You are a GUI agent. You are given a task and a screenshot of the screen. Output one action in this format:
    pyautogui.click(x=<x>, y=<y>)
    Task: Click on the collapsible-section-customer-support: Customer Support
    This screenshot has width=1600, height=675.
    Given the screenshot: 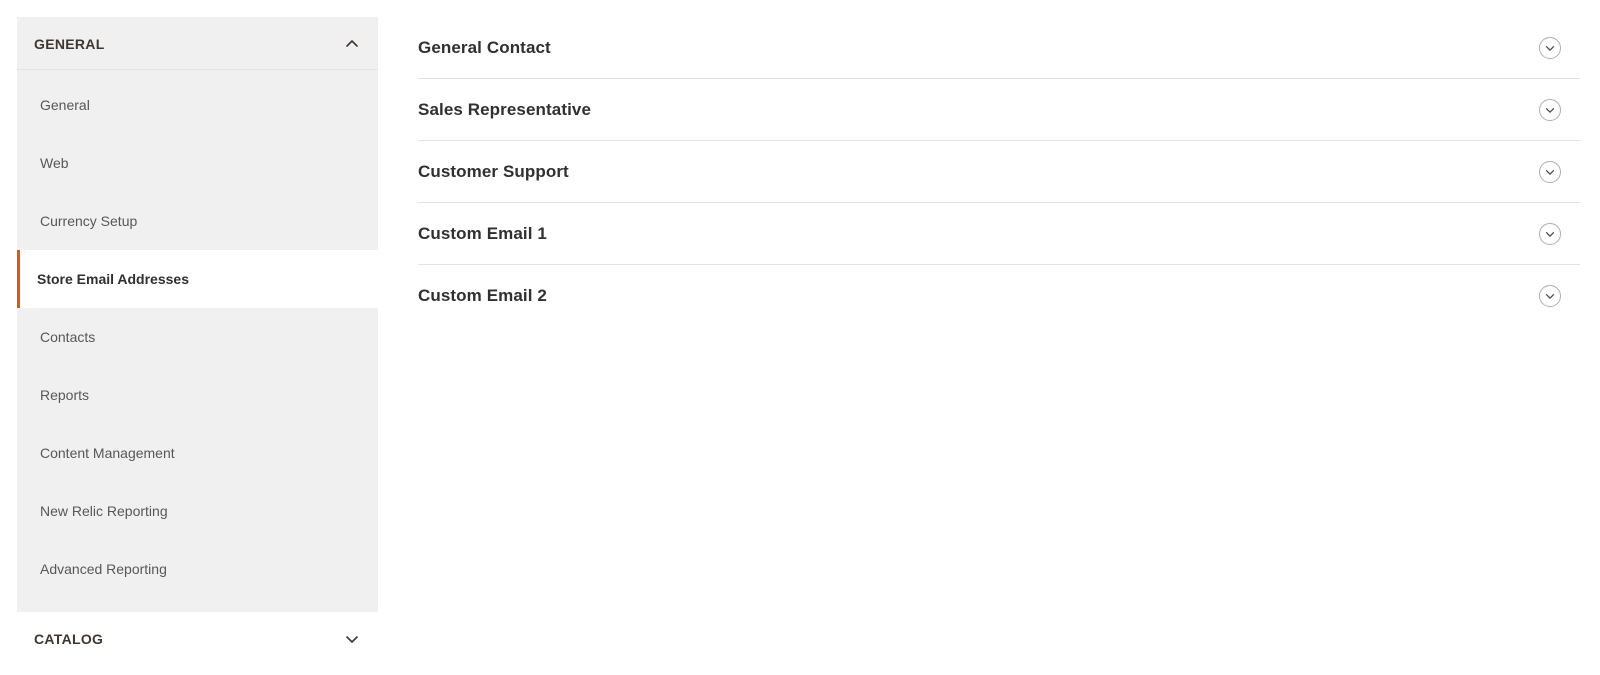 What is the action you would take?
    pyautogui.click(x=999, y=172)
    